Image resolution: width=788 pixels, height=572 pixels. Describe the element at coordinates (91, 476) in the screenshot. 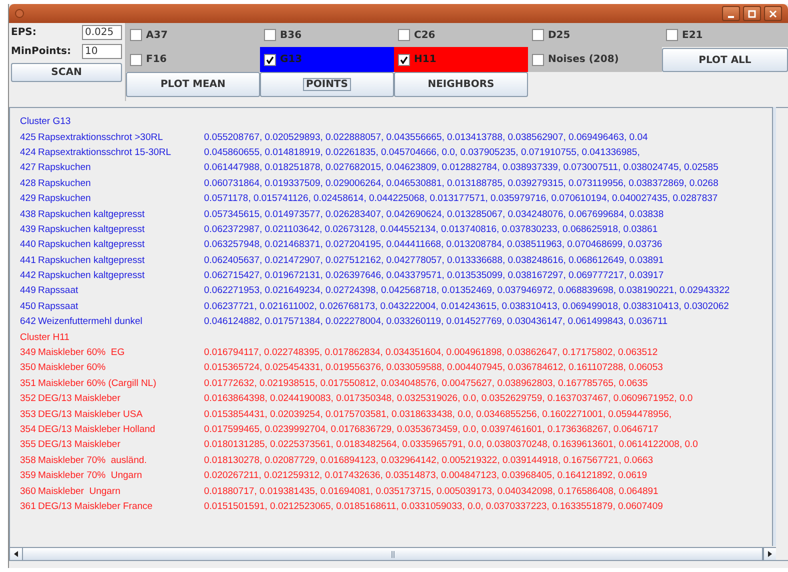

I see `sample-name: Maiskleber 70% Ungarn` at that location.